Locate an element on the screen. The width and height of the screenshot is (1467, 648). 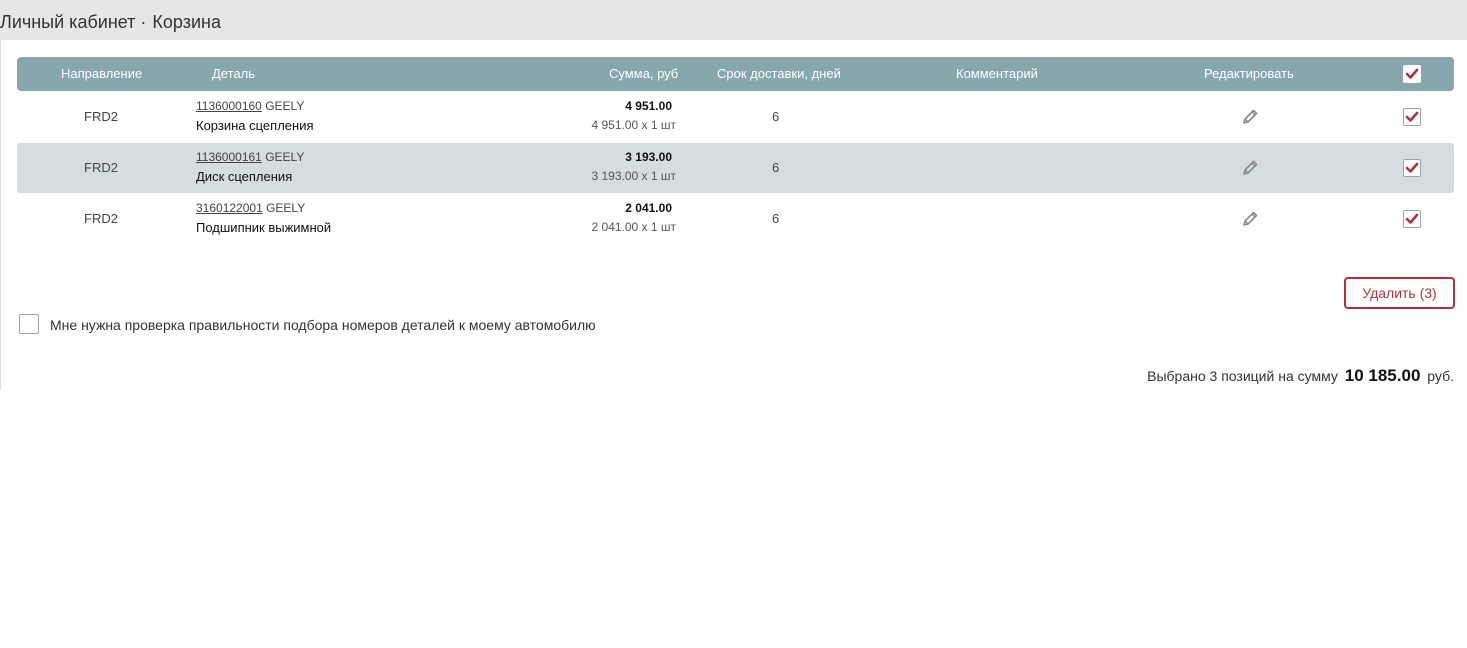
breadcrumb: Личный кабинет · Корзина is located at coordinates (110, 22).